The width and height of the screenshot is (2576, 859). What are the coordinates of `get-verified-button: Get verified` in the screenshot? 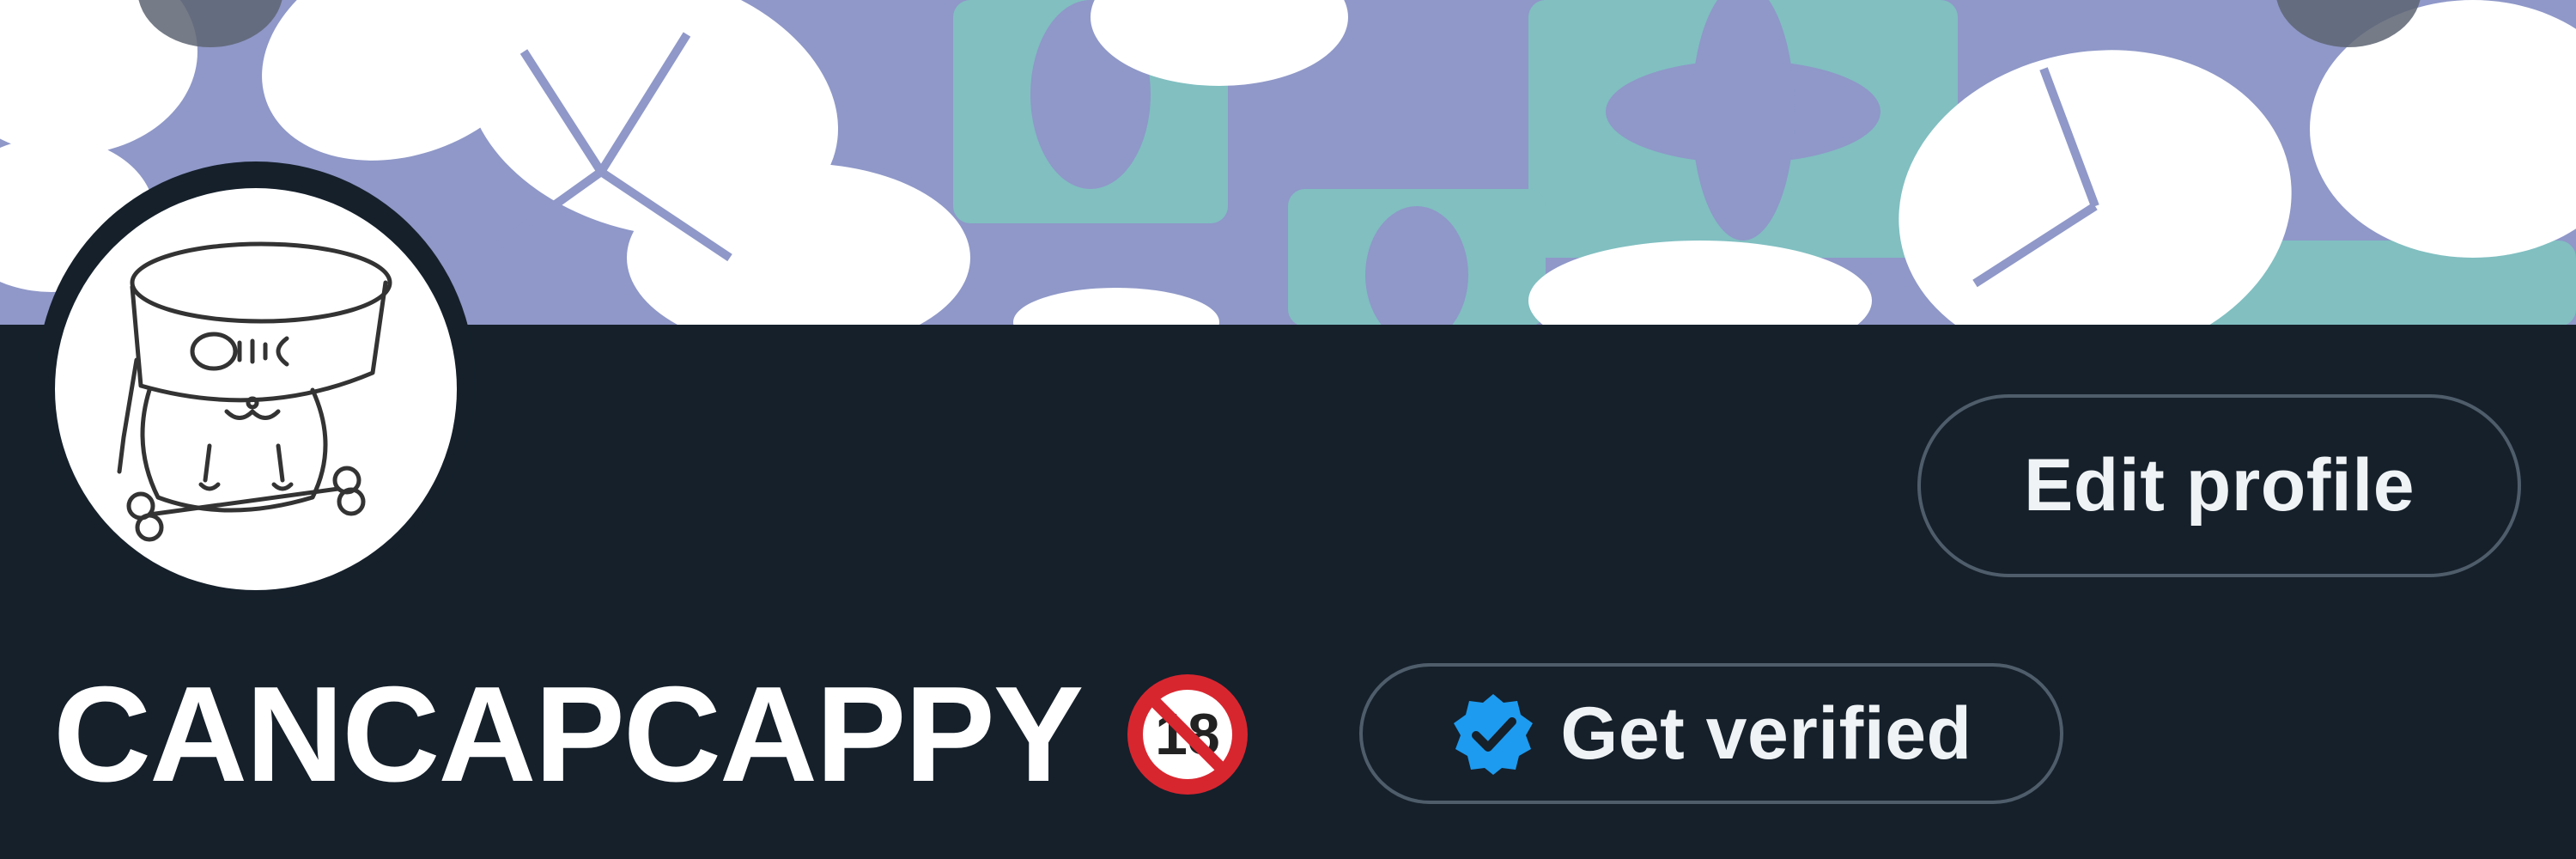 It's located at (1711, 733).